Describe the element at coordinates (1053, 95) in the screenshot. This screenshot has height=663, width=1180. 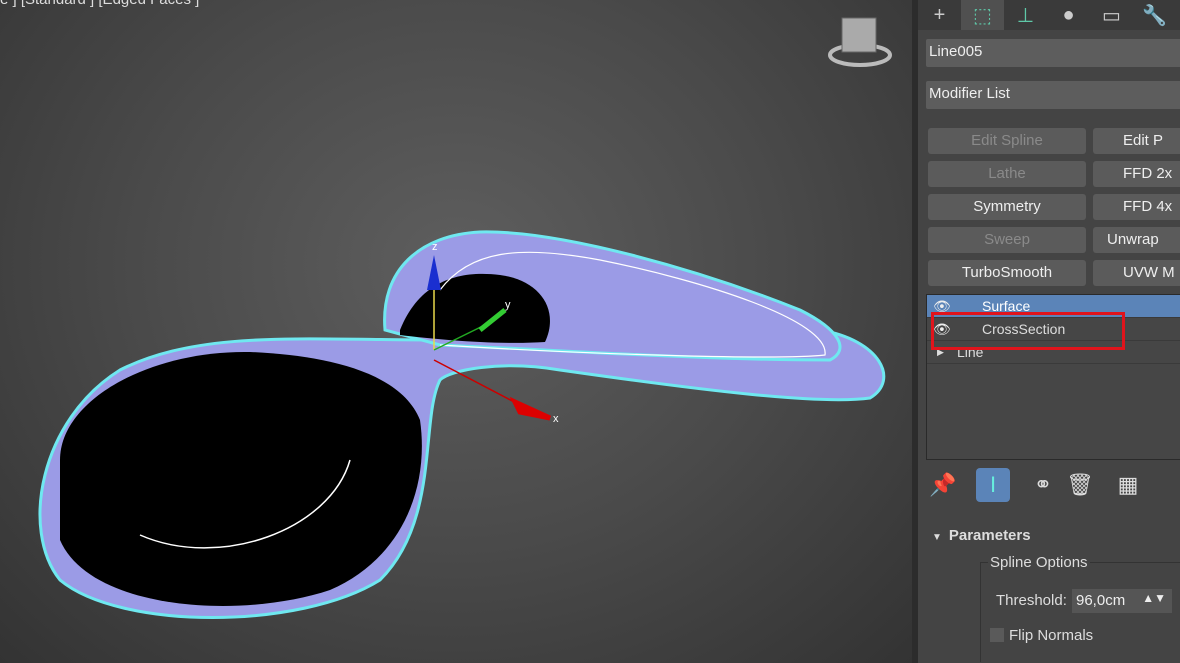
I see `modifier-list-dropdown: Modifier List` at that location.